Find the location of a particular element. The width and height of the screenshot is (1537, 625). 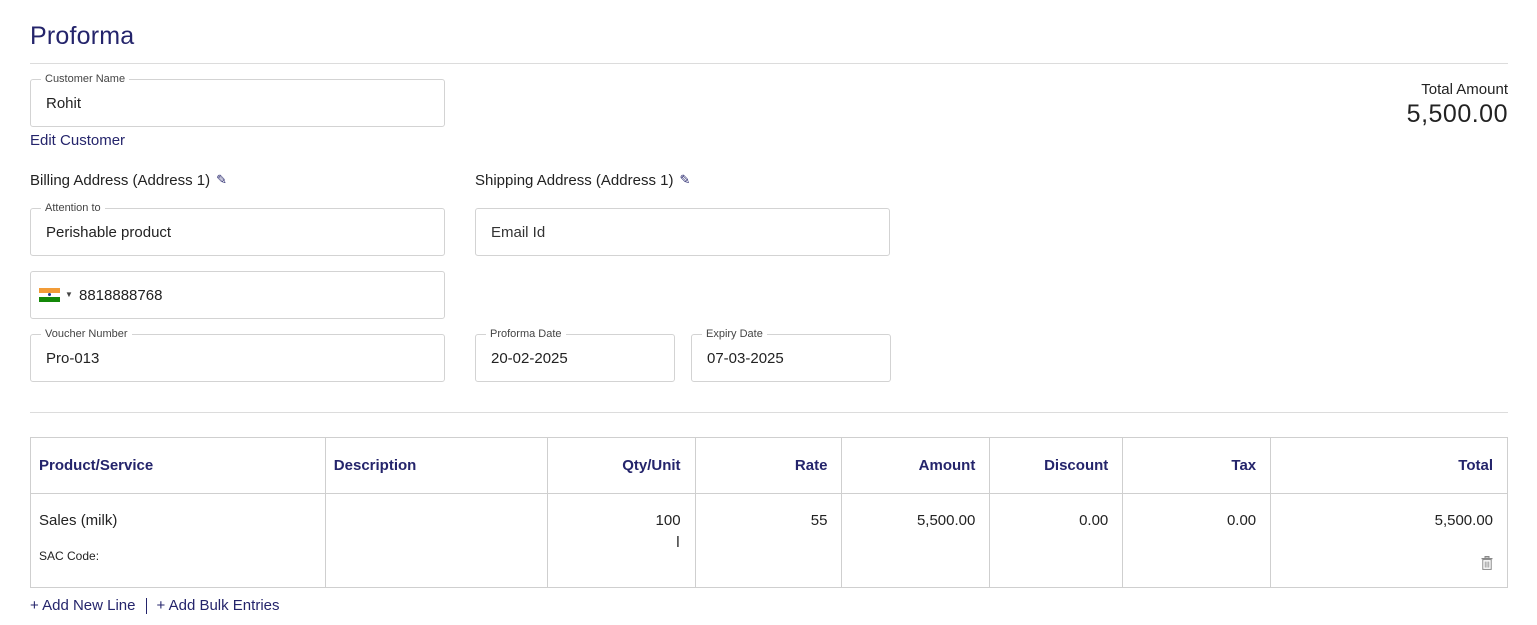

row-total-value: 5,500.00 is located at coordinates (1463, 520).